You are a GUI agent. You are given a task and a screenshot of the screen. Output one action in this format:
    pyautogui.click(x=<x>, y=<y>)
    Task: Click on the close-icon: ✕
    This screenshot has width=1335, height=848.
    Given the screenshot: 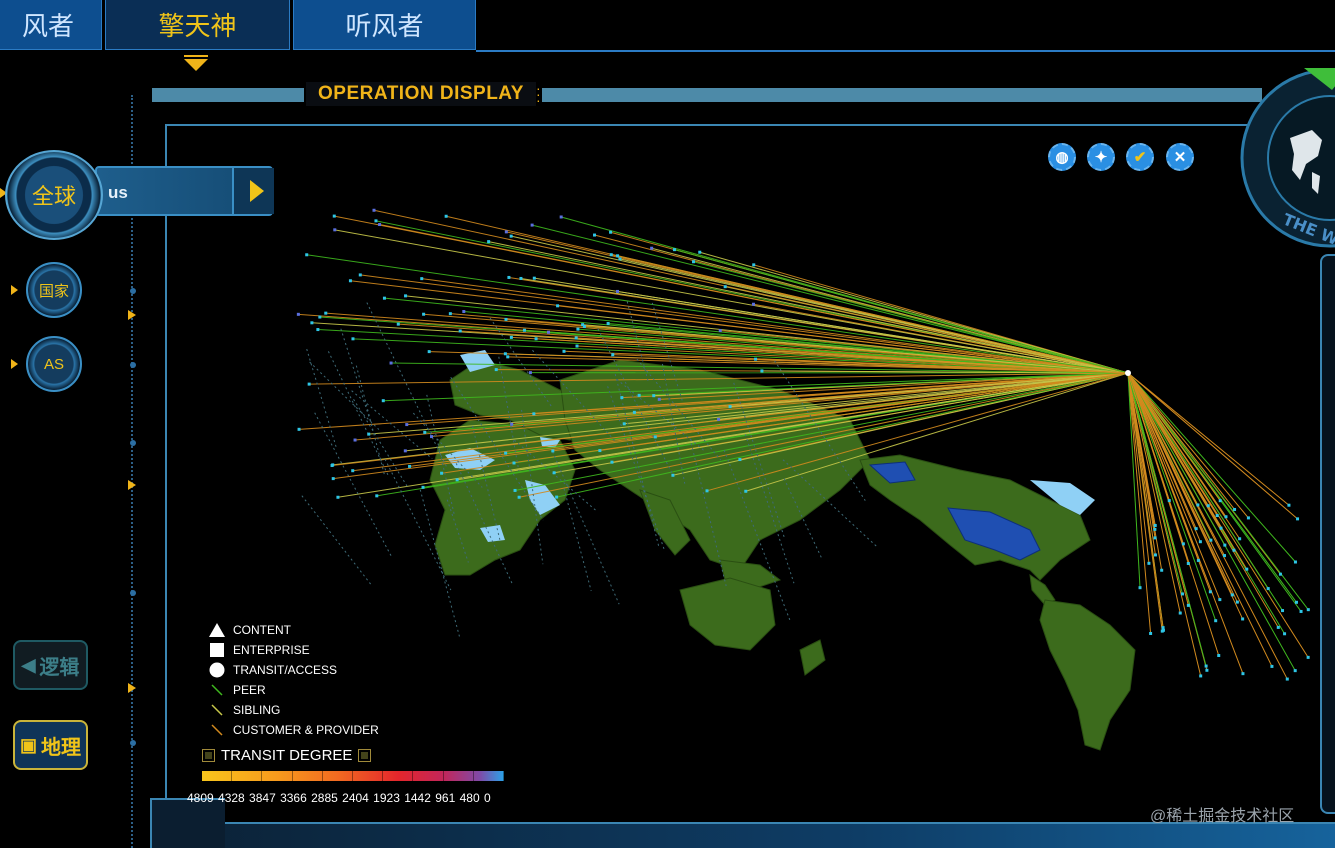 What is the action you would take?
    pyautogui.click(x=1180, y=157)
    